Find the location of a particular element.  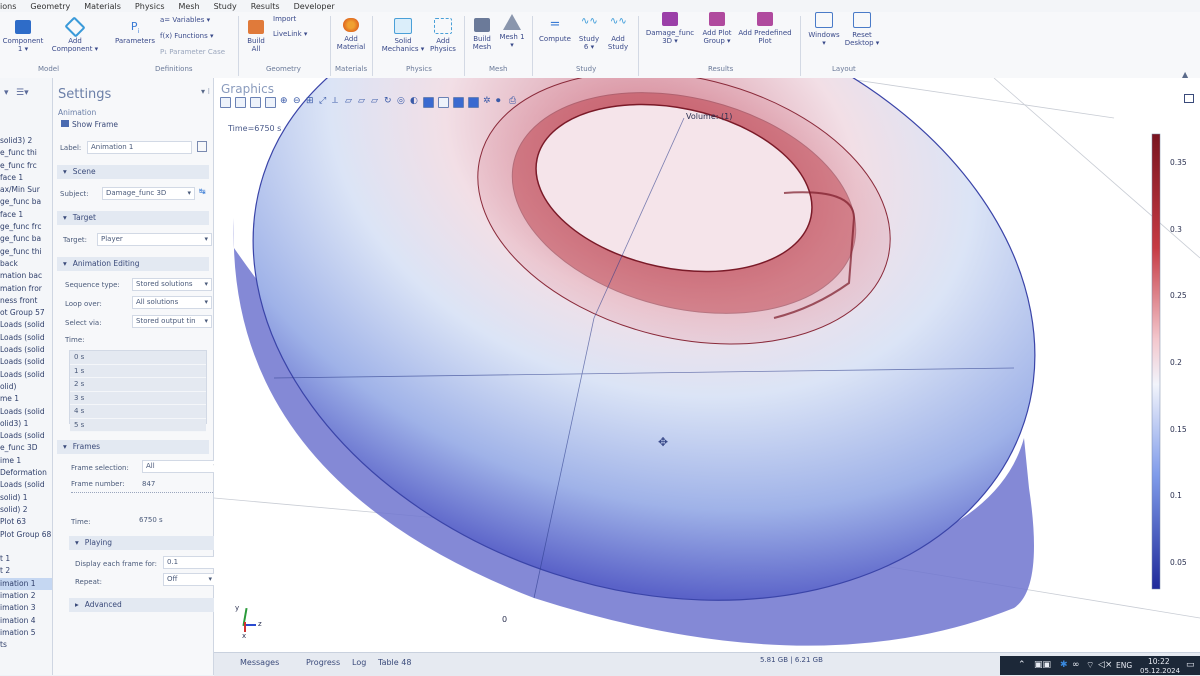

last-frame-icon is located at coordinates (270, 102).